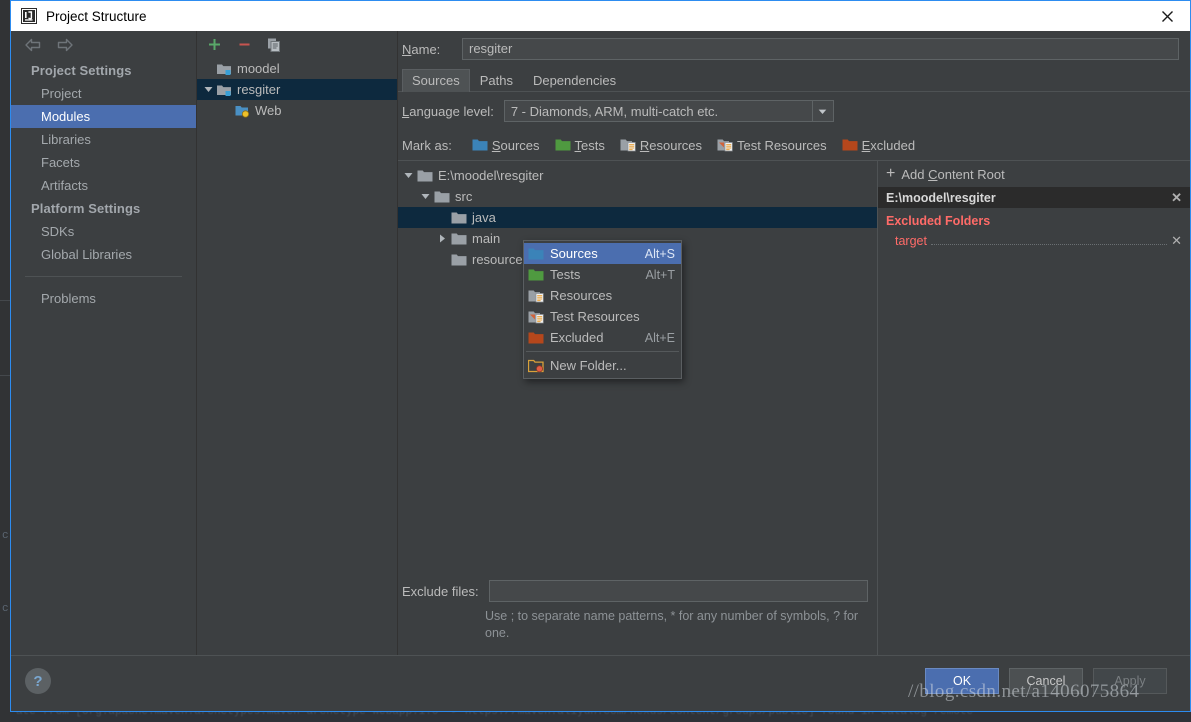 This screenshot has height=722, width=1191. I want to click on plus-icon, so click(214, 45).